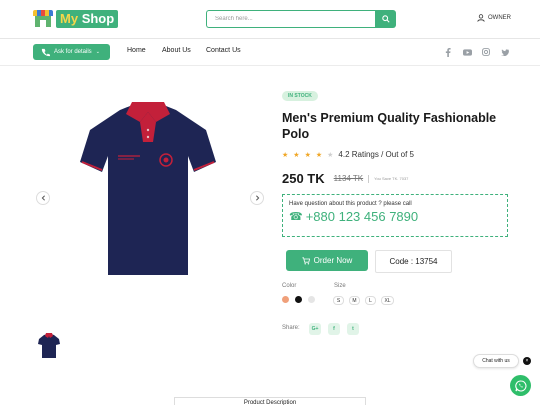  What do you see at coordinates (298, 299) in the screenshot?
I see `color-swatch-black` at bounding box center [298, 299].